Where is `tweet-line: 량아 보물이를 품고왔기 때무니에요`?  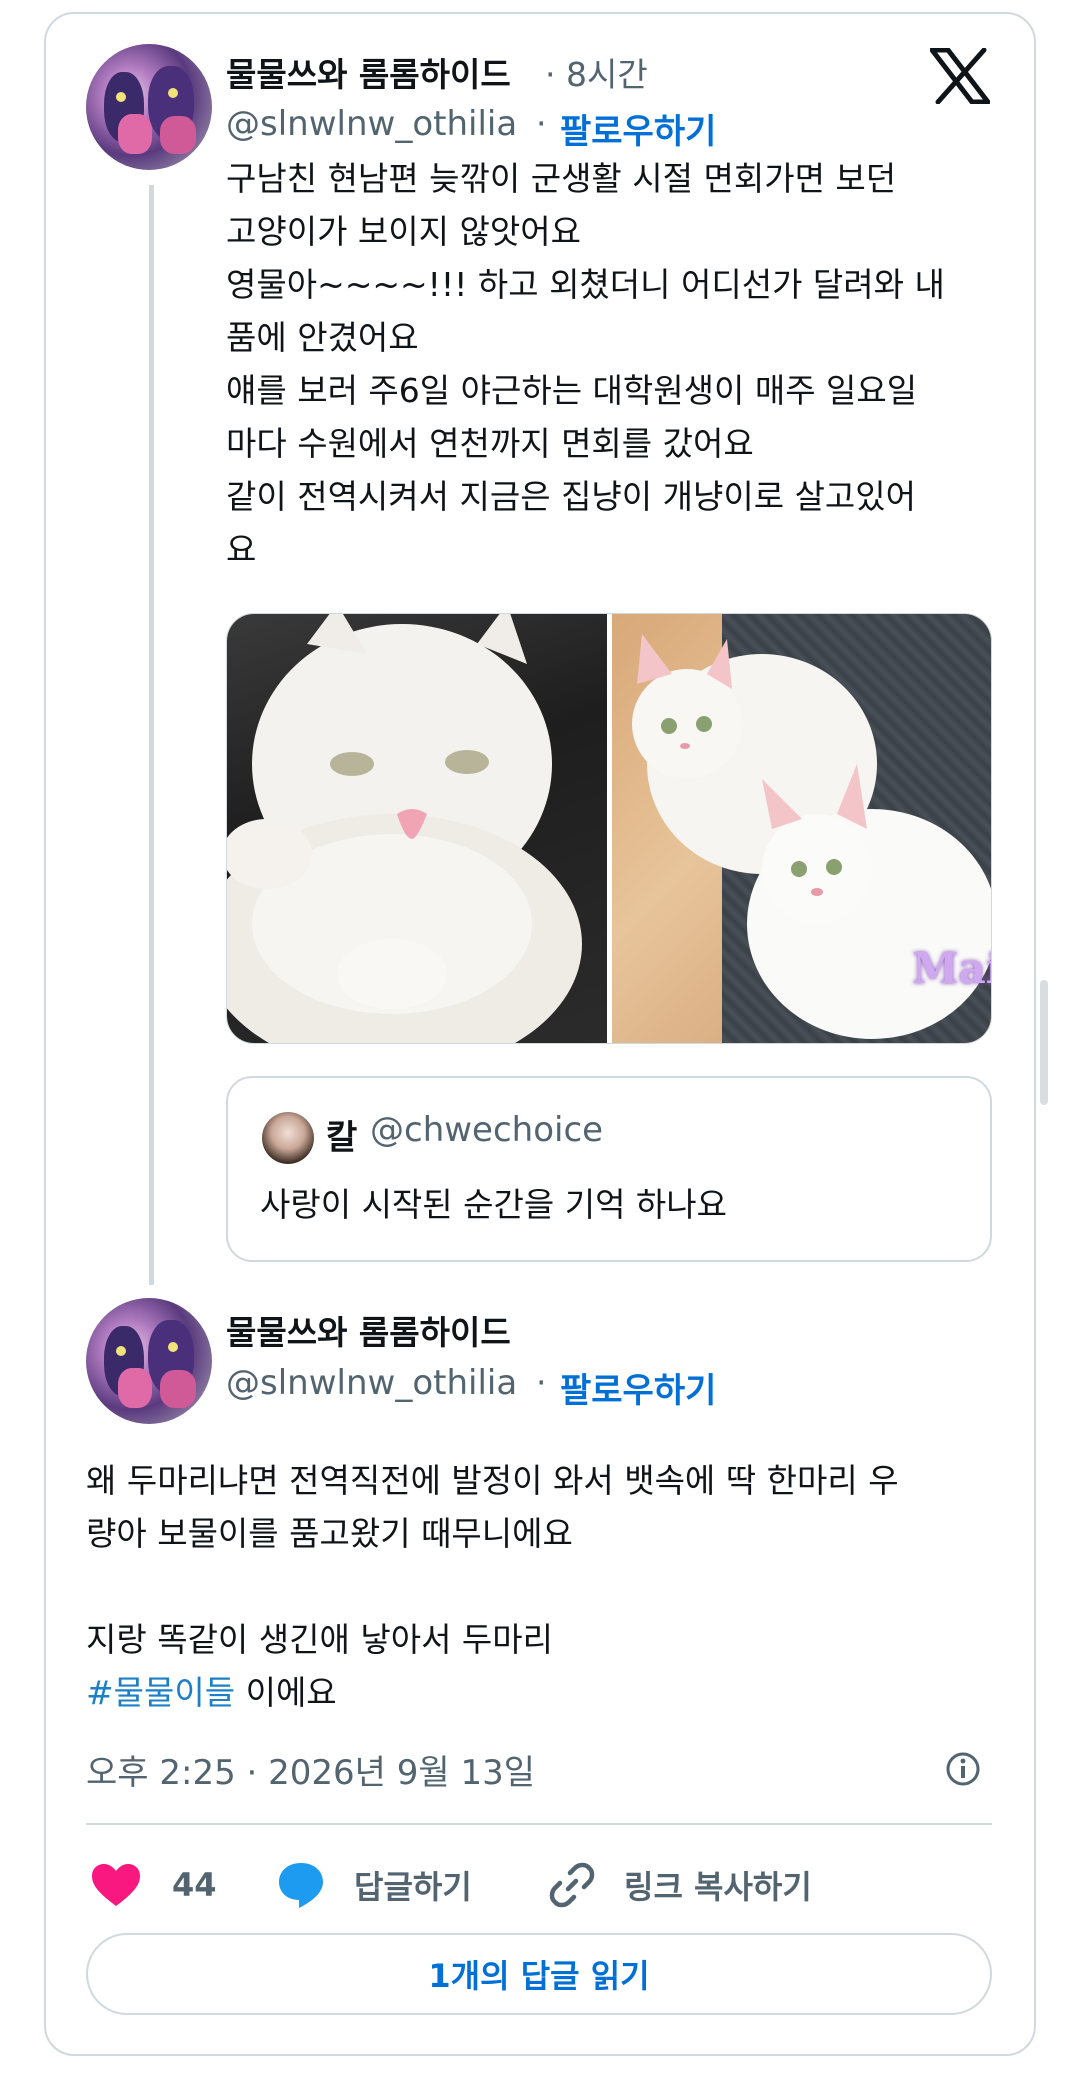
tweet-line: 량아 보물이를 품고왔기 때무니에요 is located at coordinates (329, 1533).